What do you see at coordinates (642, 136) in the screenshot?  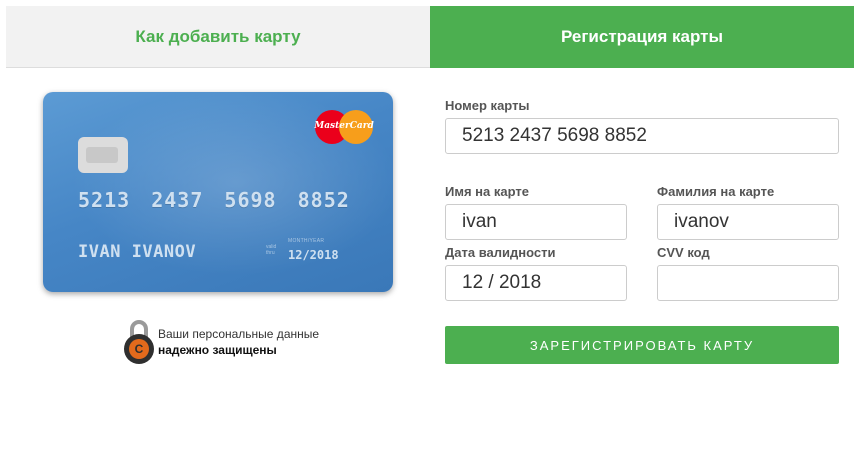 I see `card-number-input` at bounding box center [642, 136].